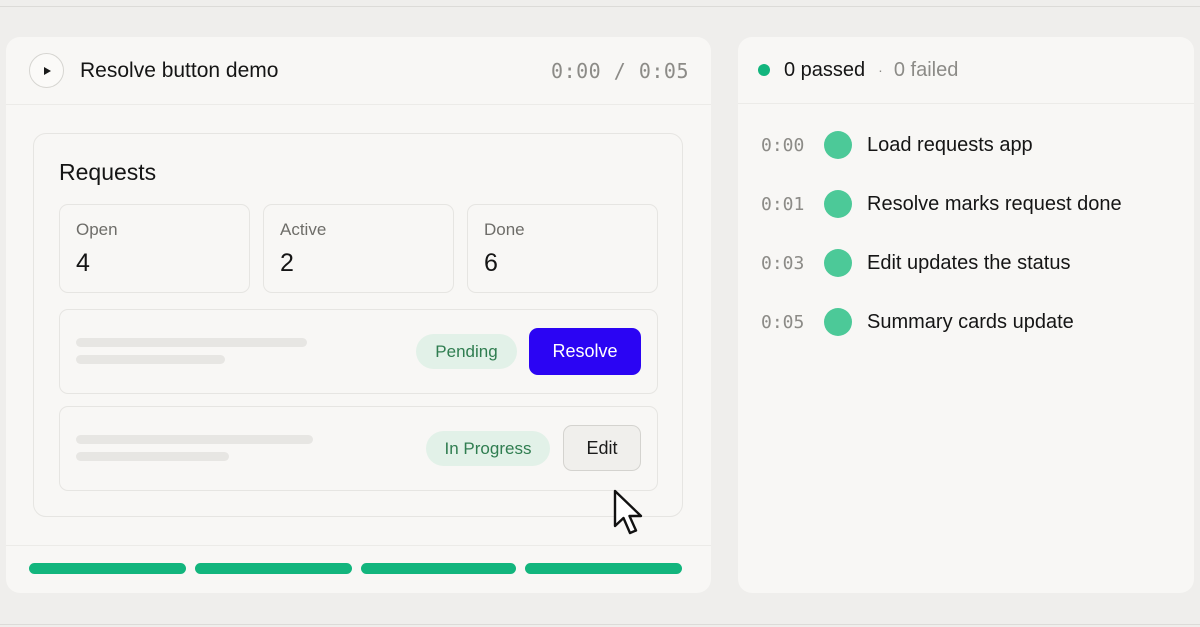 This screenshot has width=1200, height=627. I want to click on test-step: 0:00 Load requests app, so click(966, 145).